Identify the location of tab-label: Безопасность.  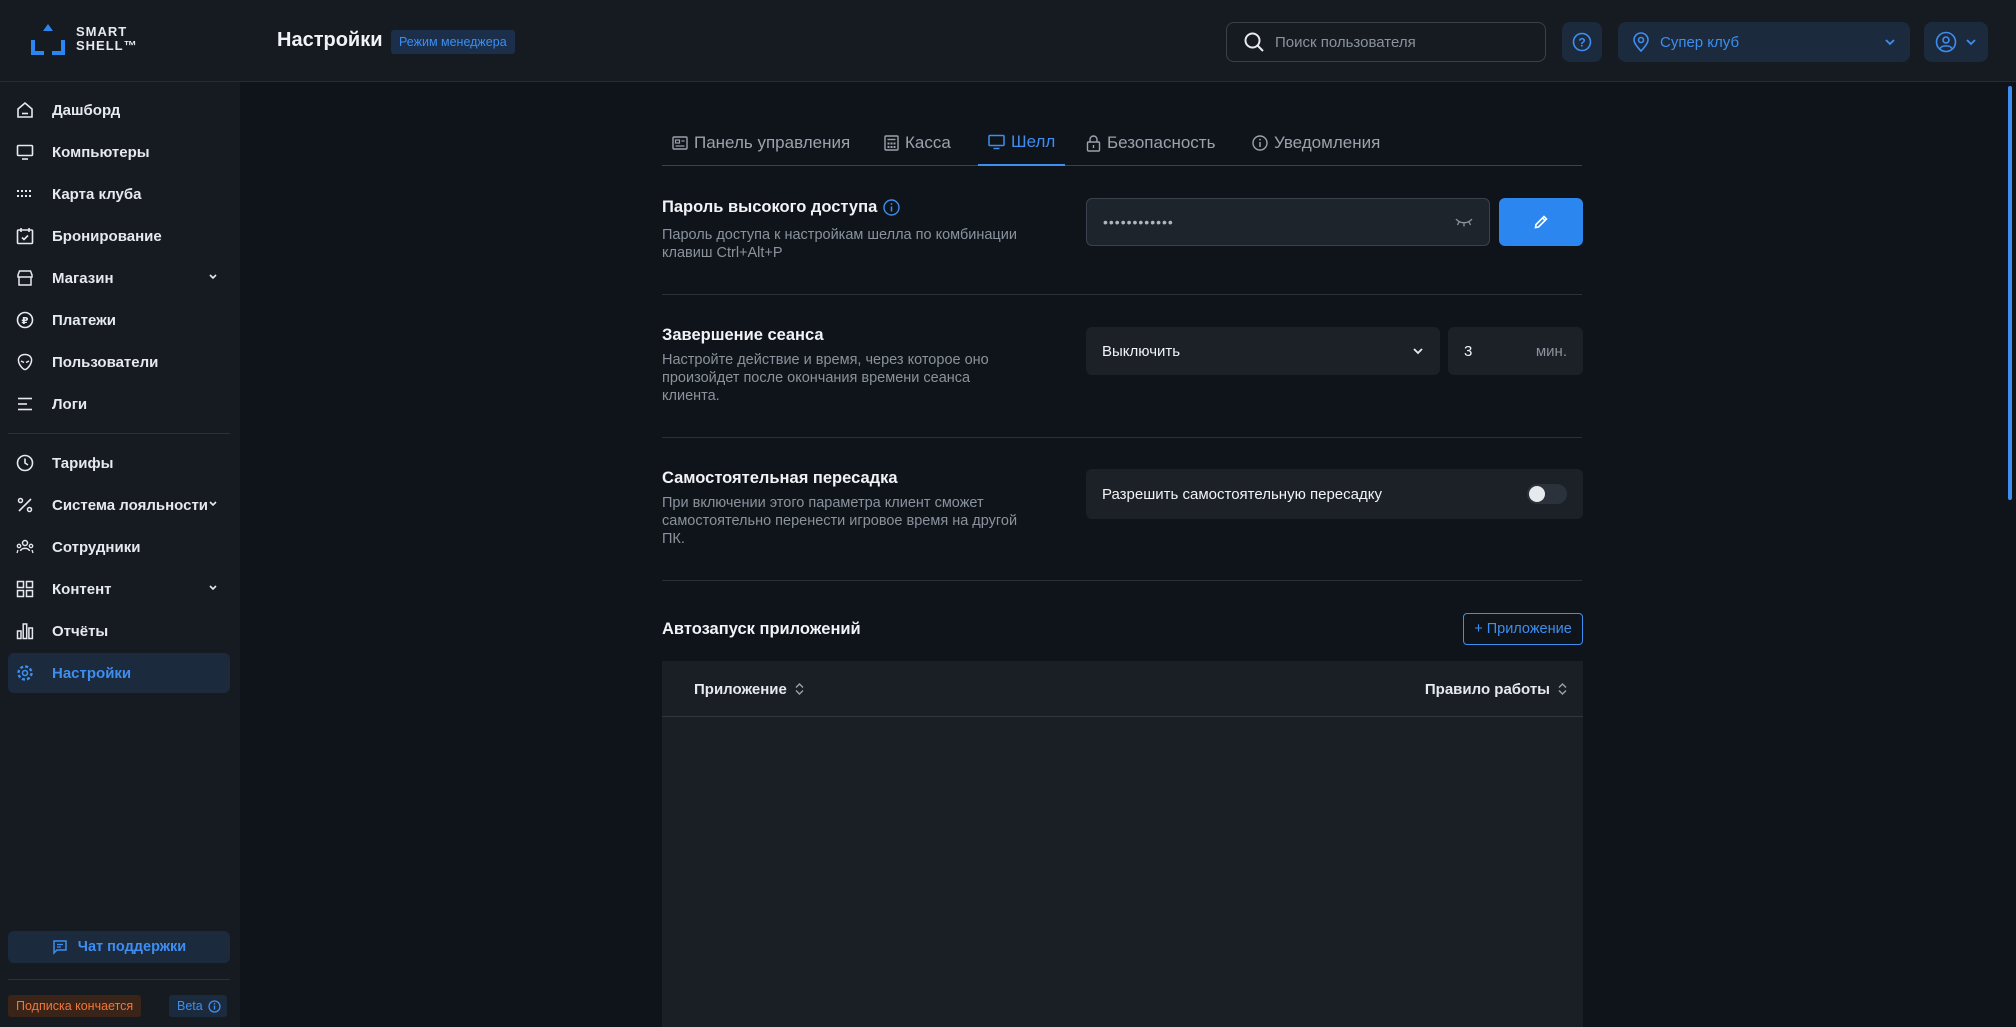
(1161, 142).